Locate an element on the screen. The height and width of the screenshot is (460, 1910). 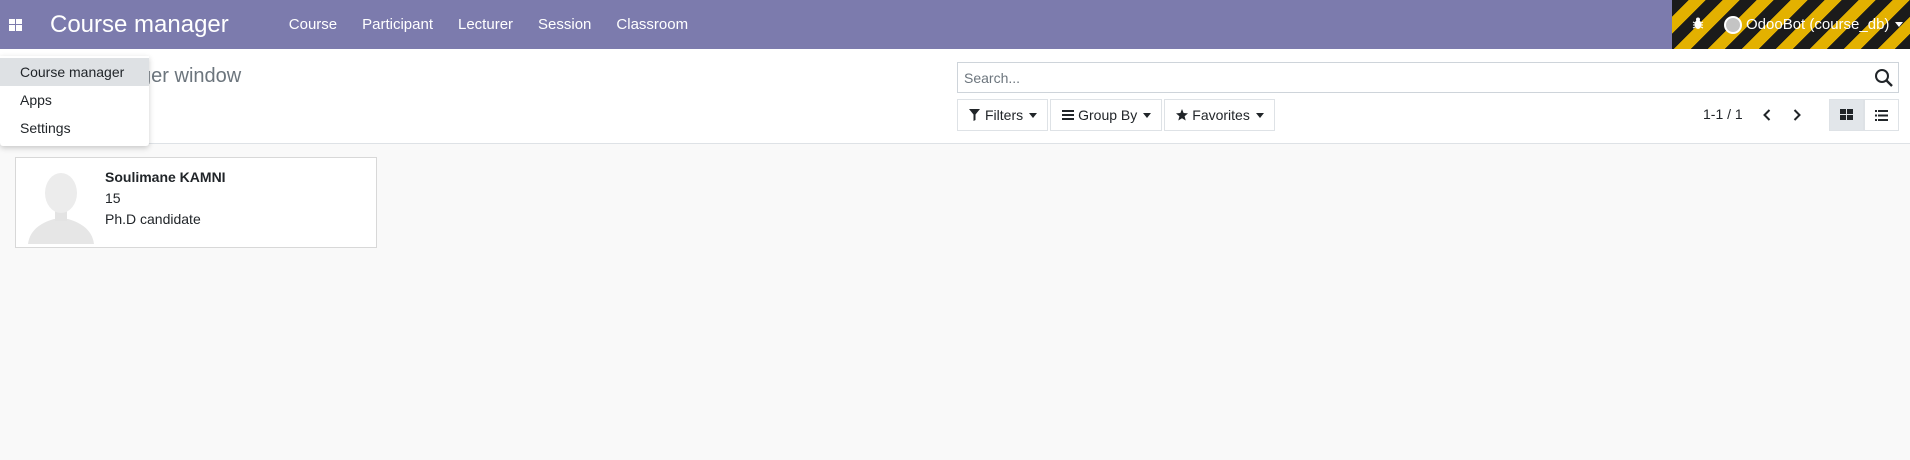
app-brand: Course manager is located at coordinates (139, 25).